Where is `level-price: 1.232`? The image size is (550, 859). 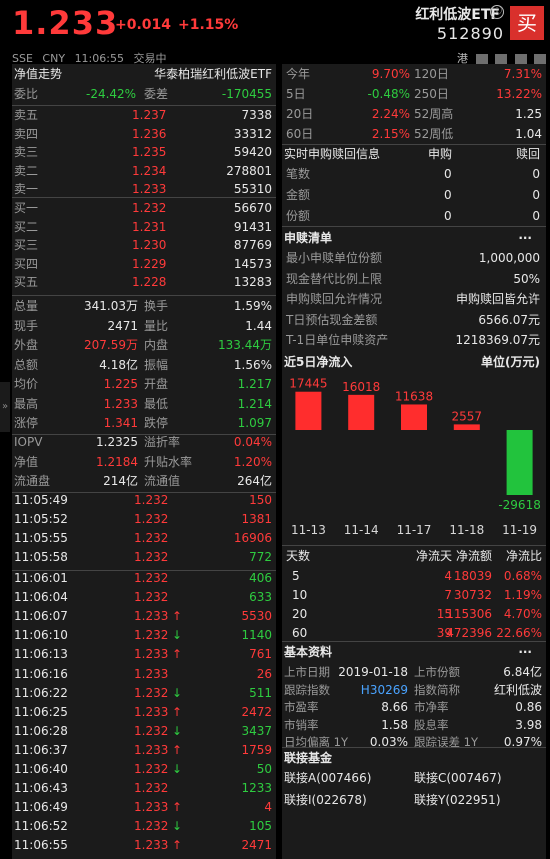
level-price: 1.232 is located at coordinates (149, 208).